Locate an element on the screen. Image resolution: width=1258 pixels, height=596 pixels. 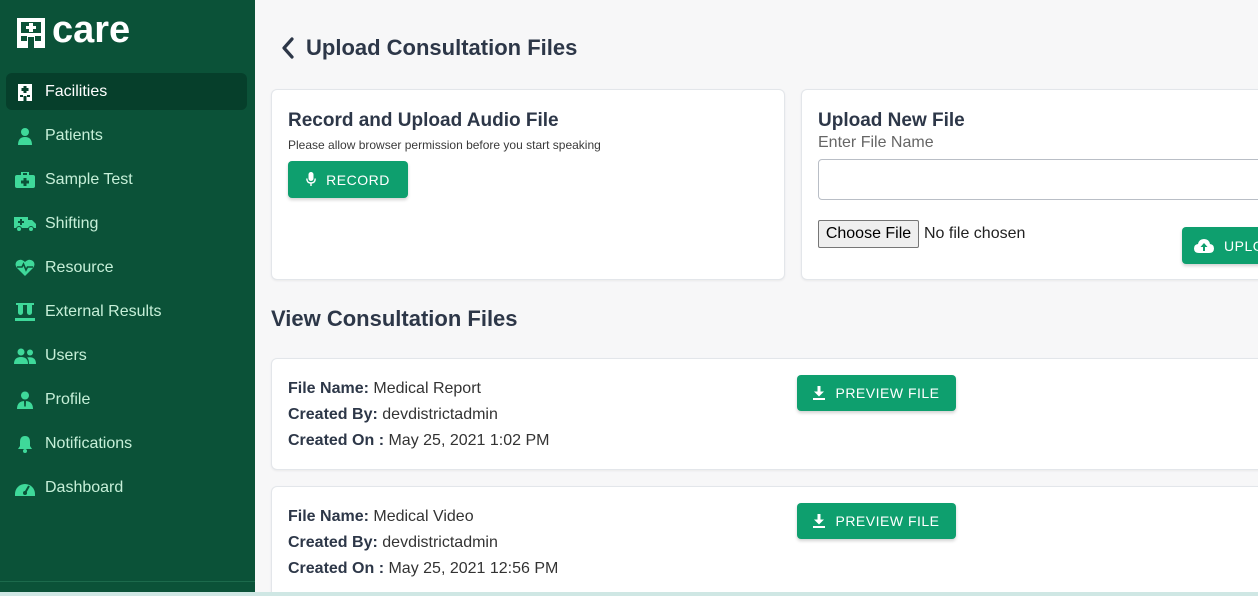
bottom-strip is located at coordinates (629, 594).